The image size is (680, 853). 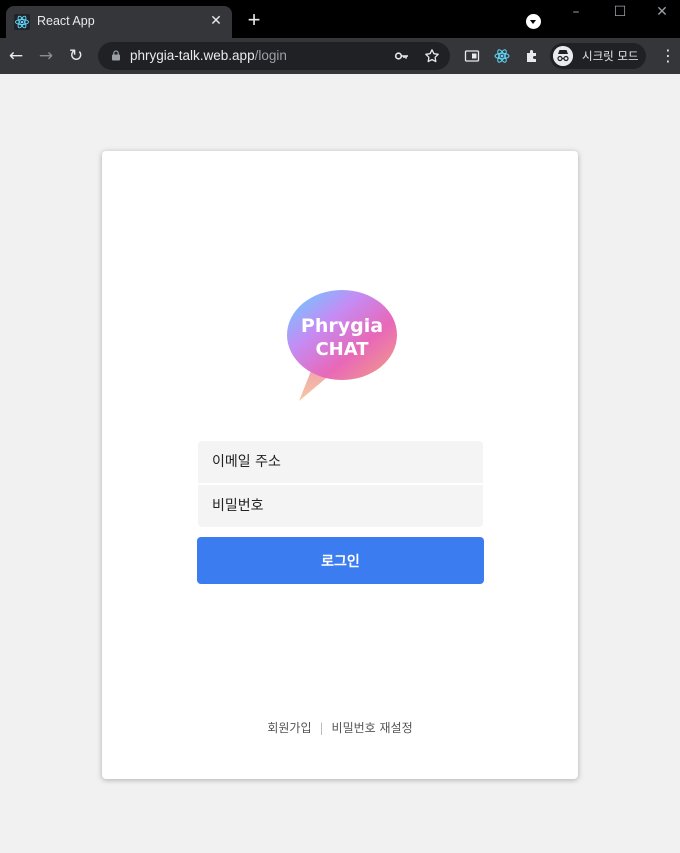 I want to click on login-button: 로그인, so click(x=340, y=560).